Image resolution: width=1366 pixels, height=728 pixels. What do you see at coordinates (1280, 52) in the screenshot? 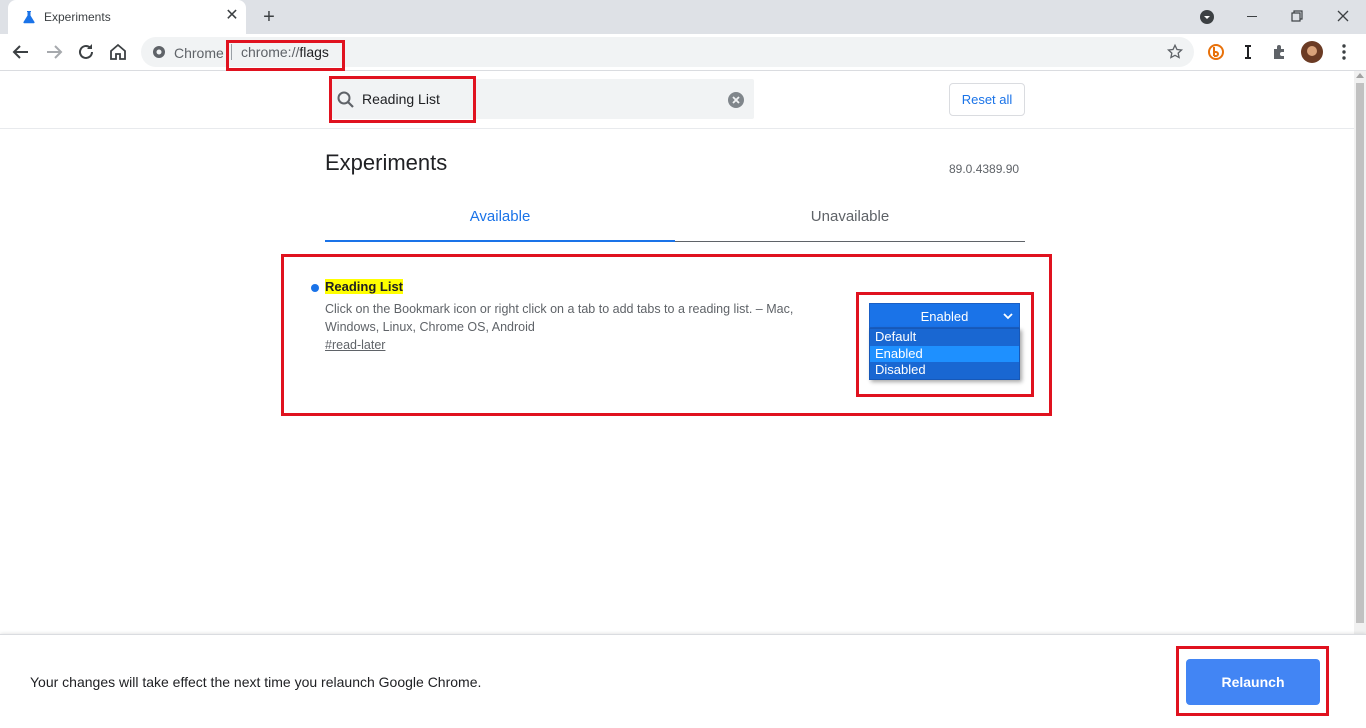
I see `puzzle-extensions-icon` at bounding box center [1280, 52].